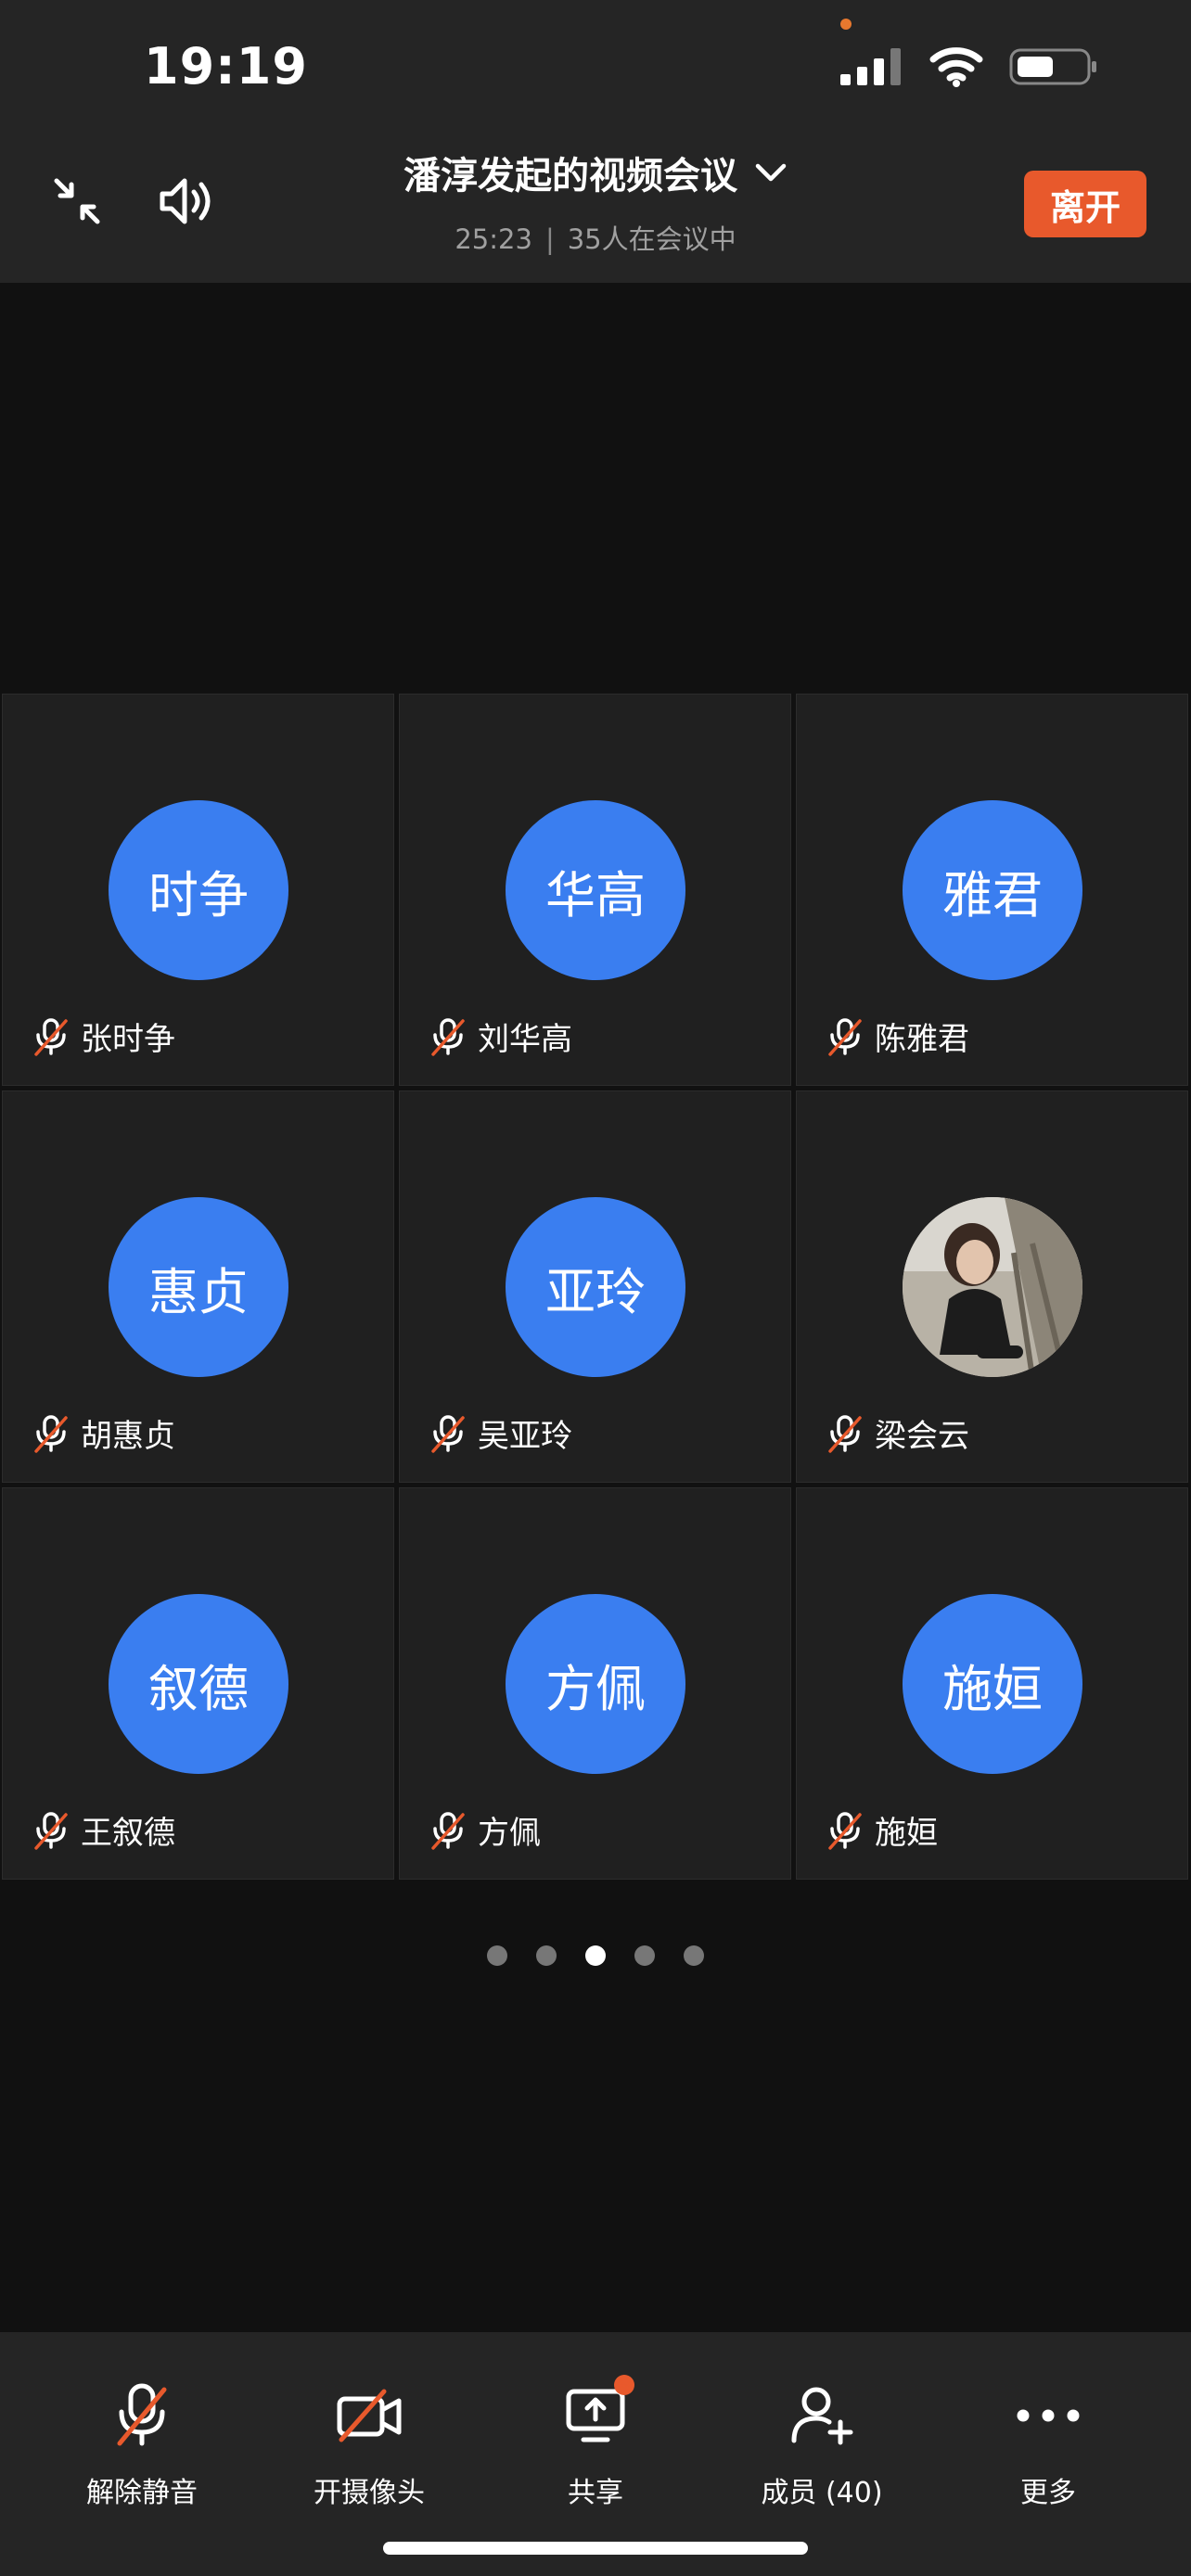  Describe the element at coordinates (128, 1437) in the screenshot. I see `participant-name: 胡惠贞` at that location.